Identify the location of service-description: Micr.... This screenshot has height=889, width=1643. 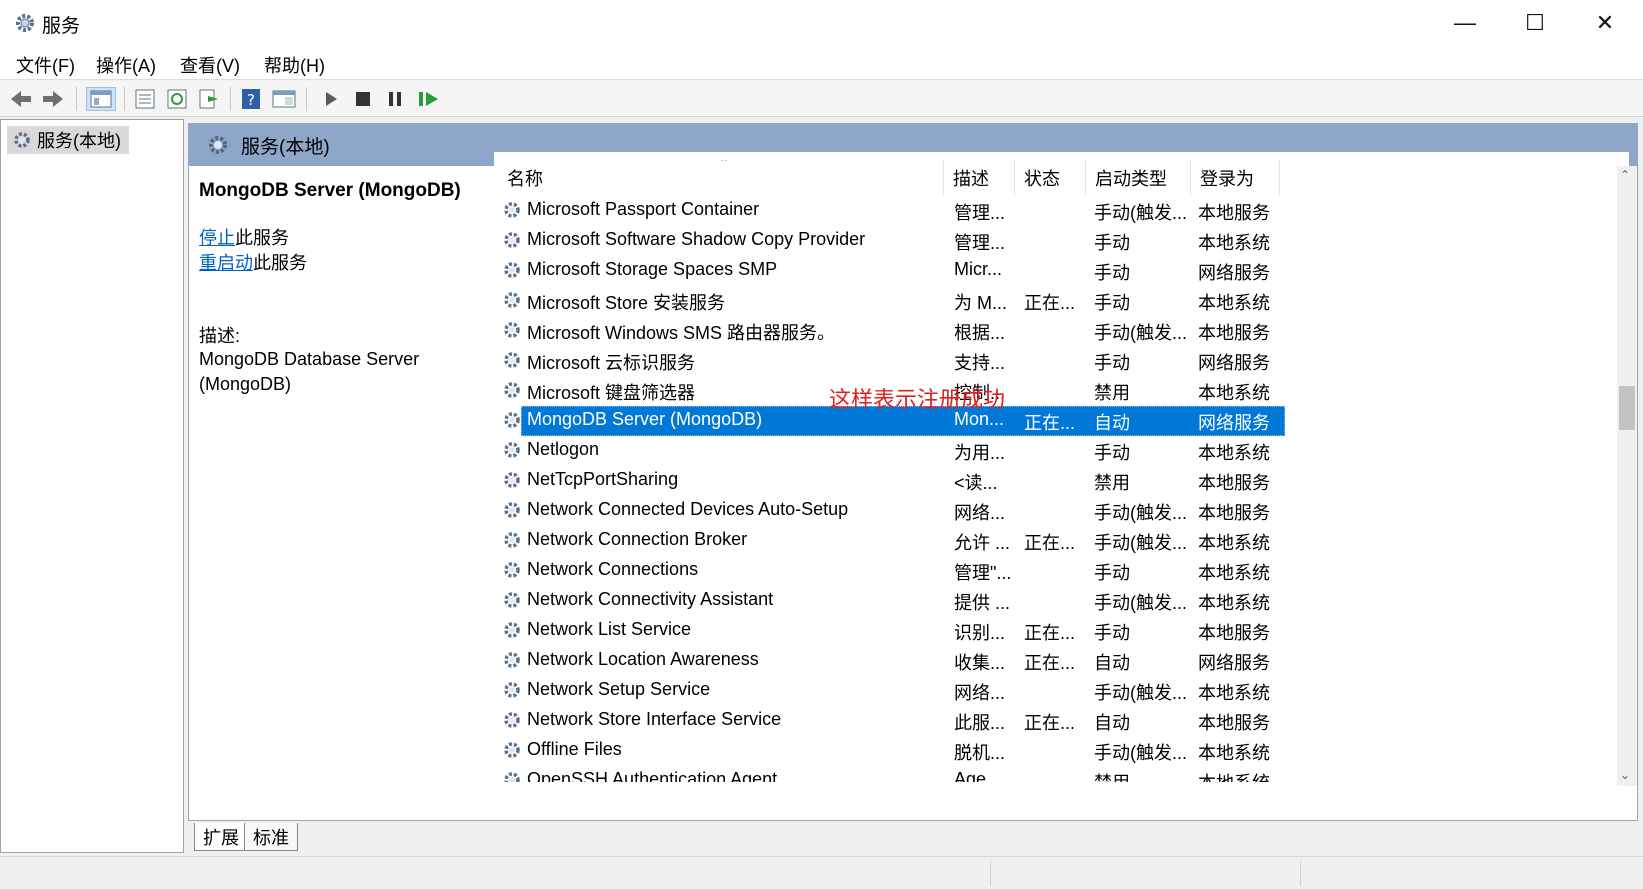
(978, 269).